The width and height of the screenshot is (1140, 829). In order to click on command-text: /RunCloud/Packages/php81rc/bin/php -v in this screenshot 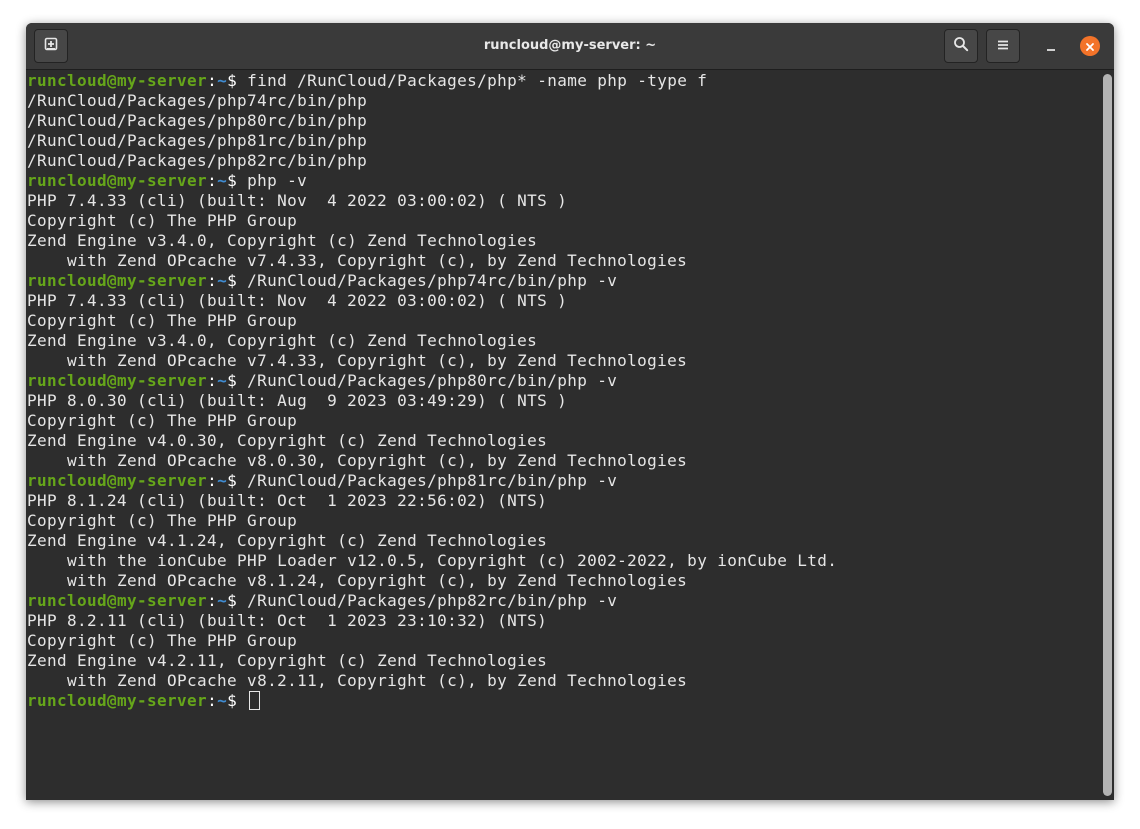, I will do `click(432, 480)`.